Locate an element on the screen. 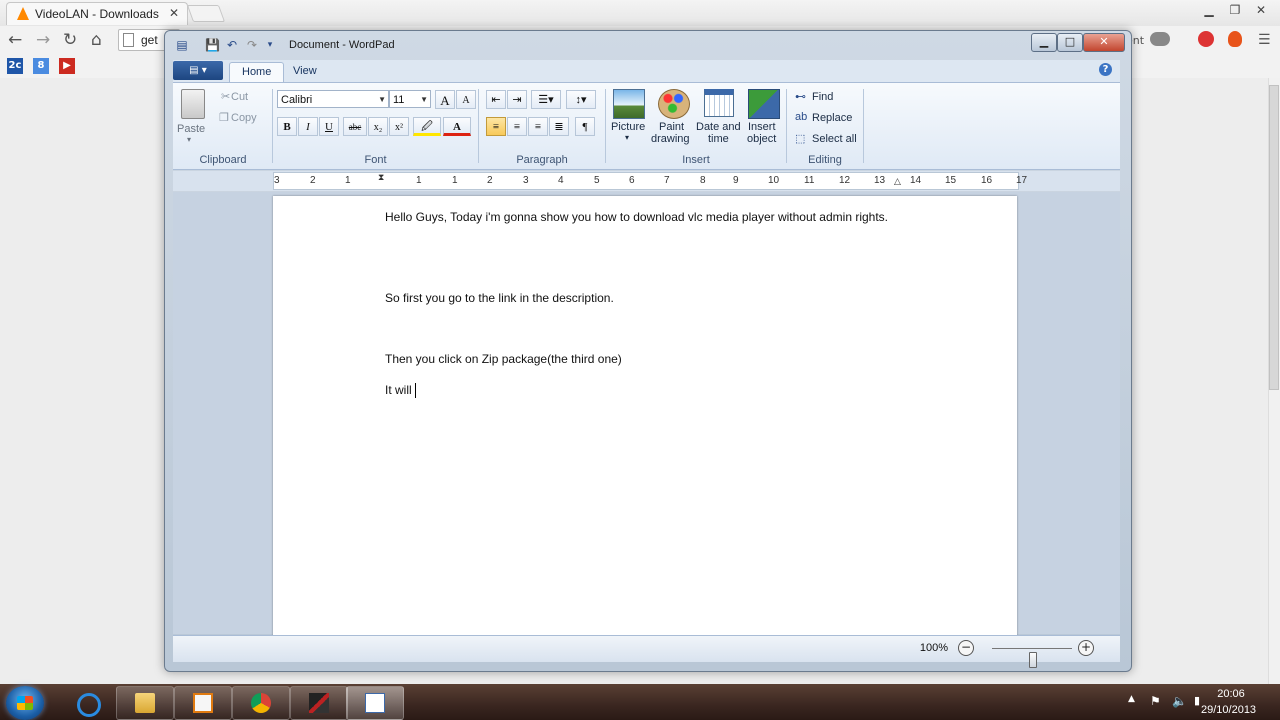 The height and width of the screenshot is (720, 1280). action-center-flag-icon: ⚑ is located at coordinates (1155, 701).